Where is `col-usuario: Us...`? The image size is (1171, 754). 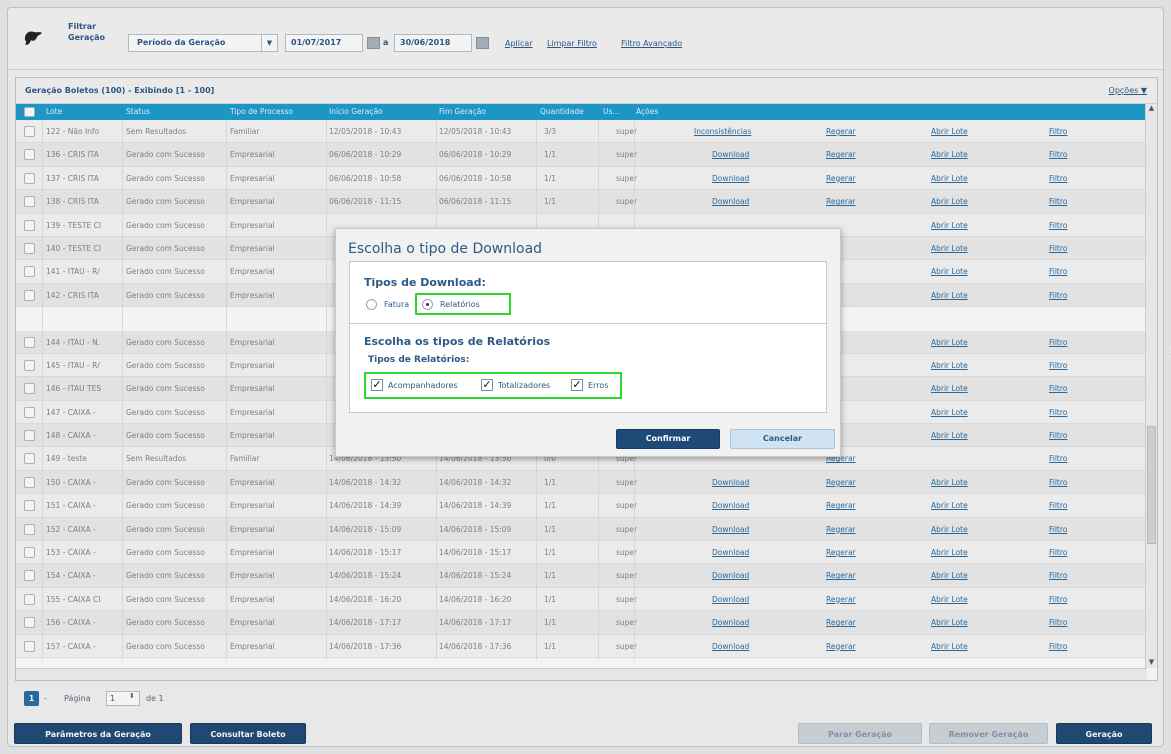 col-usuario: Us... is located at coordinates (611, 111).